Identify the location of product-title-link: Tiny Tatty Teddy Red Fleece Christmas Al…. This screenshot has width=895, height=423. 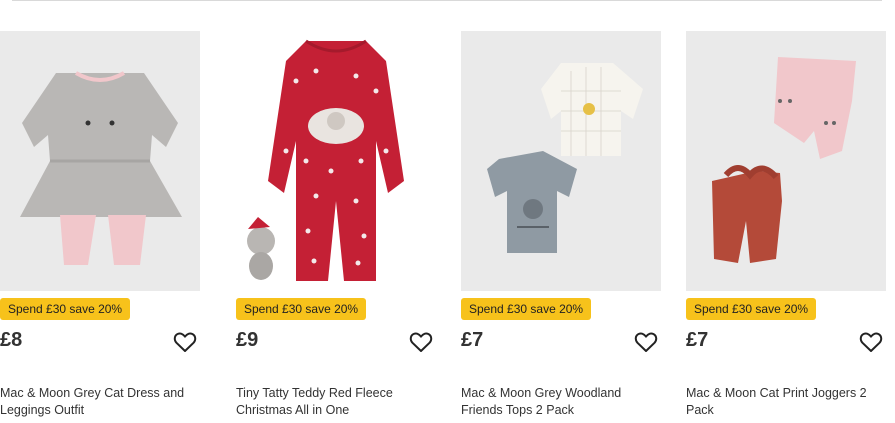
(336, 402).